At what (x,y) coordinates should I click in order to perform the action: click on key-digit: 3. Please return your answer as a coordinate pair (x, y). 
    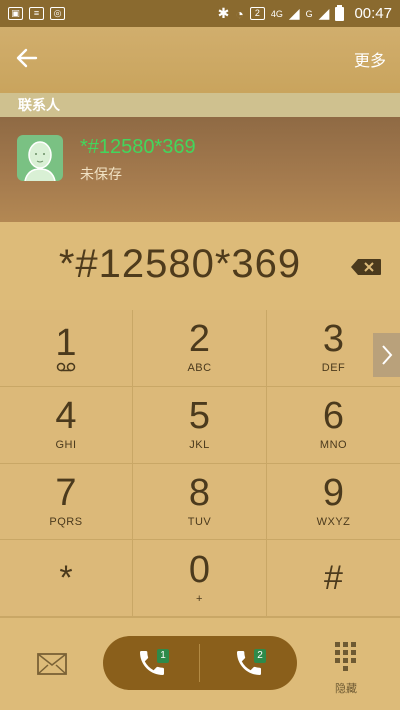
    Looking at the image, I should click on (333, 339).